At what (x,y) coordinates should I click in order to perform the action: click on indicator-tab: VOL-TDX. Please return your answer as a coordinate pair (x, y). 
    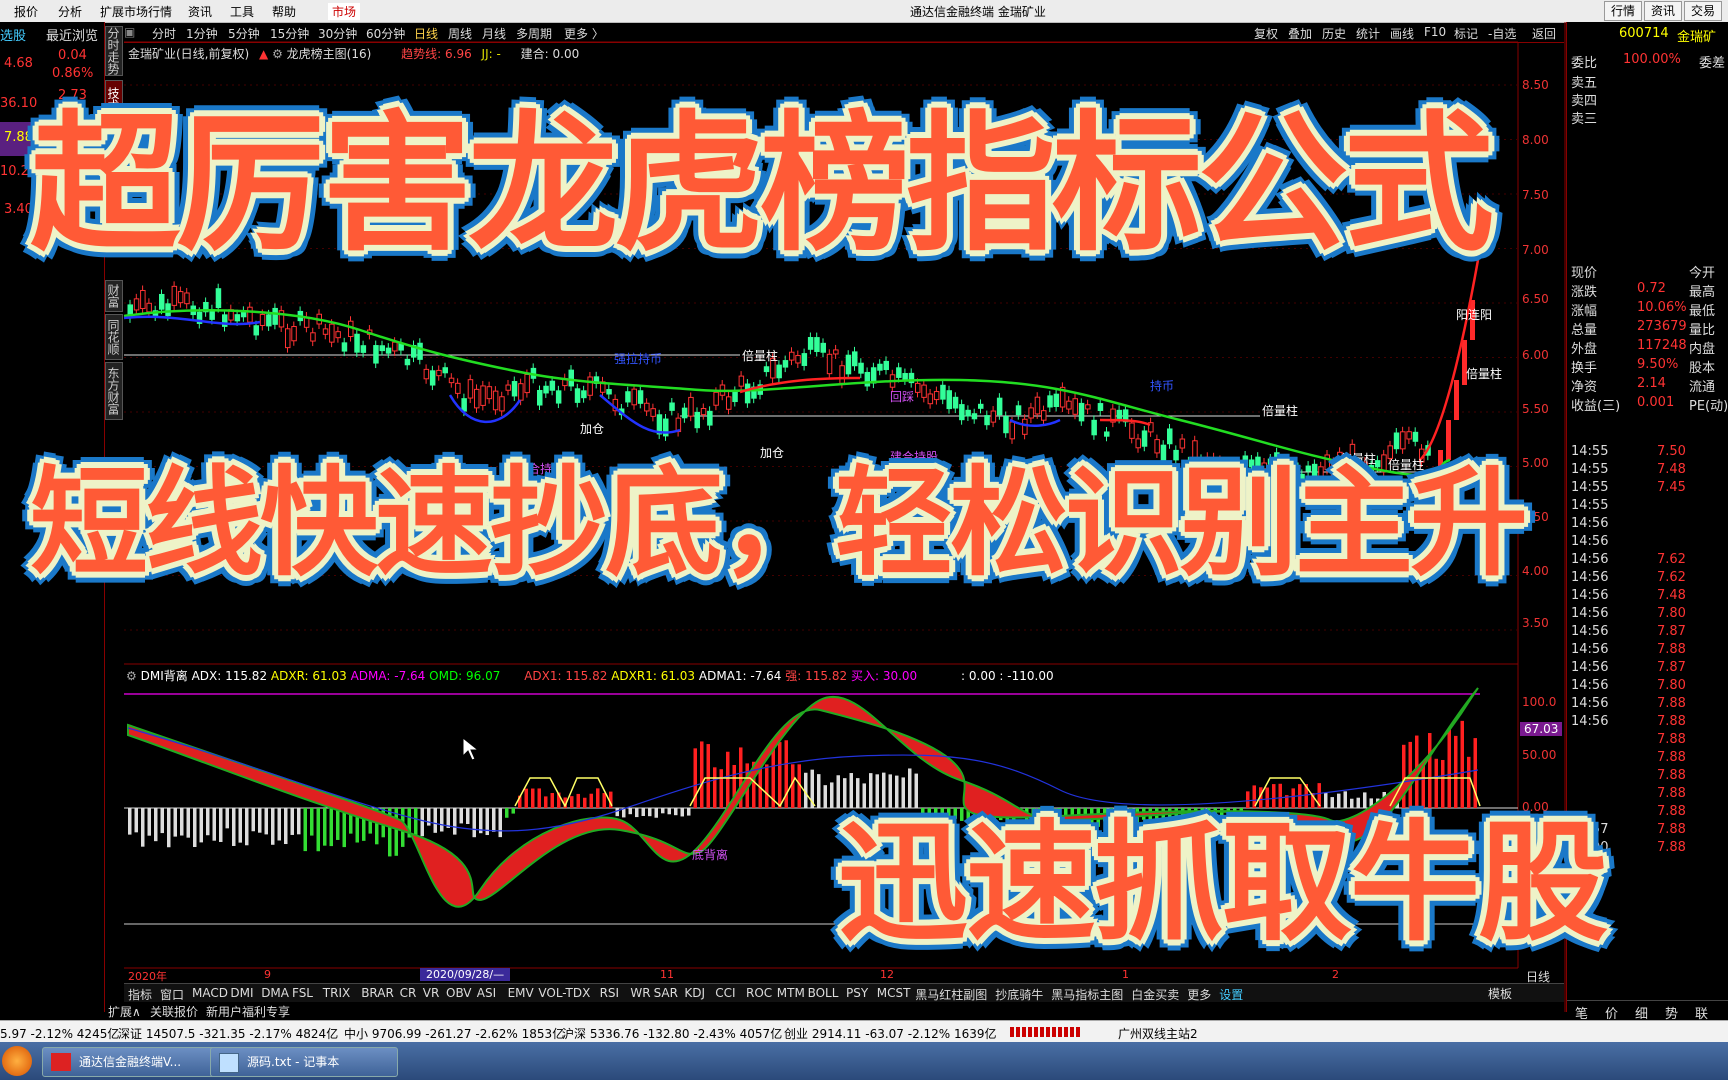
    Looking at the image, I should click on (564, 993).